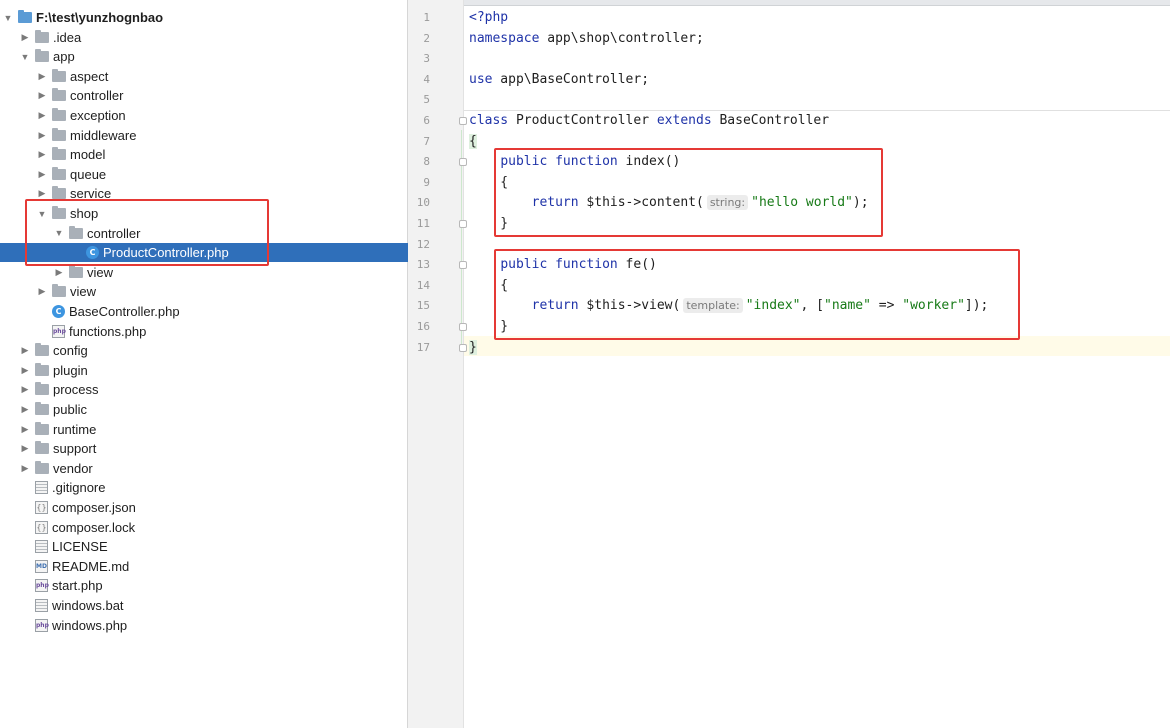 This screenshot has width=1170, height=728. Describe the element at coordinates (108, 331) in the screenshot. I see `tree-item-label: functions.php` at that location.